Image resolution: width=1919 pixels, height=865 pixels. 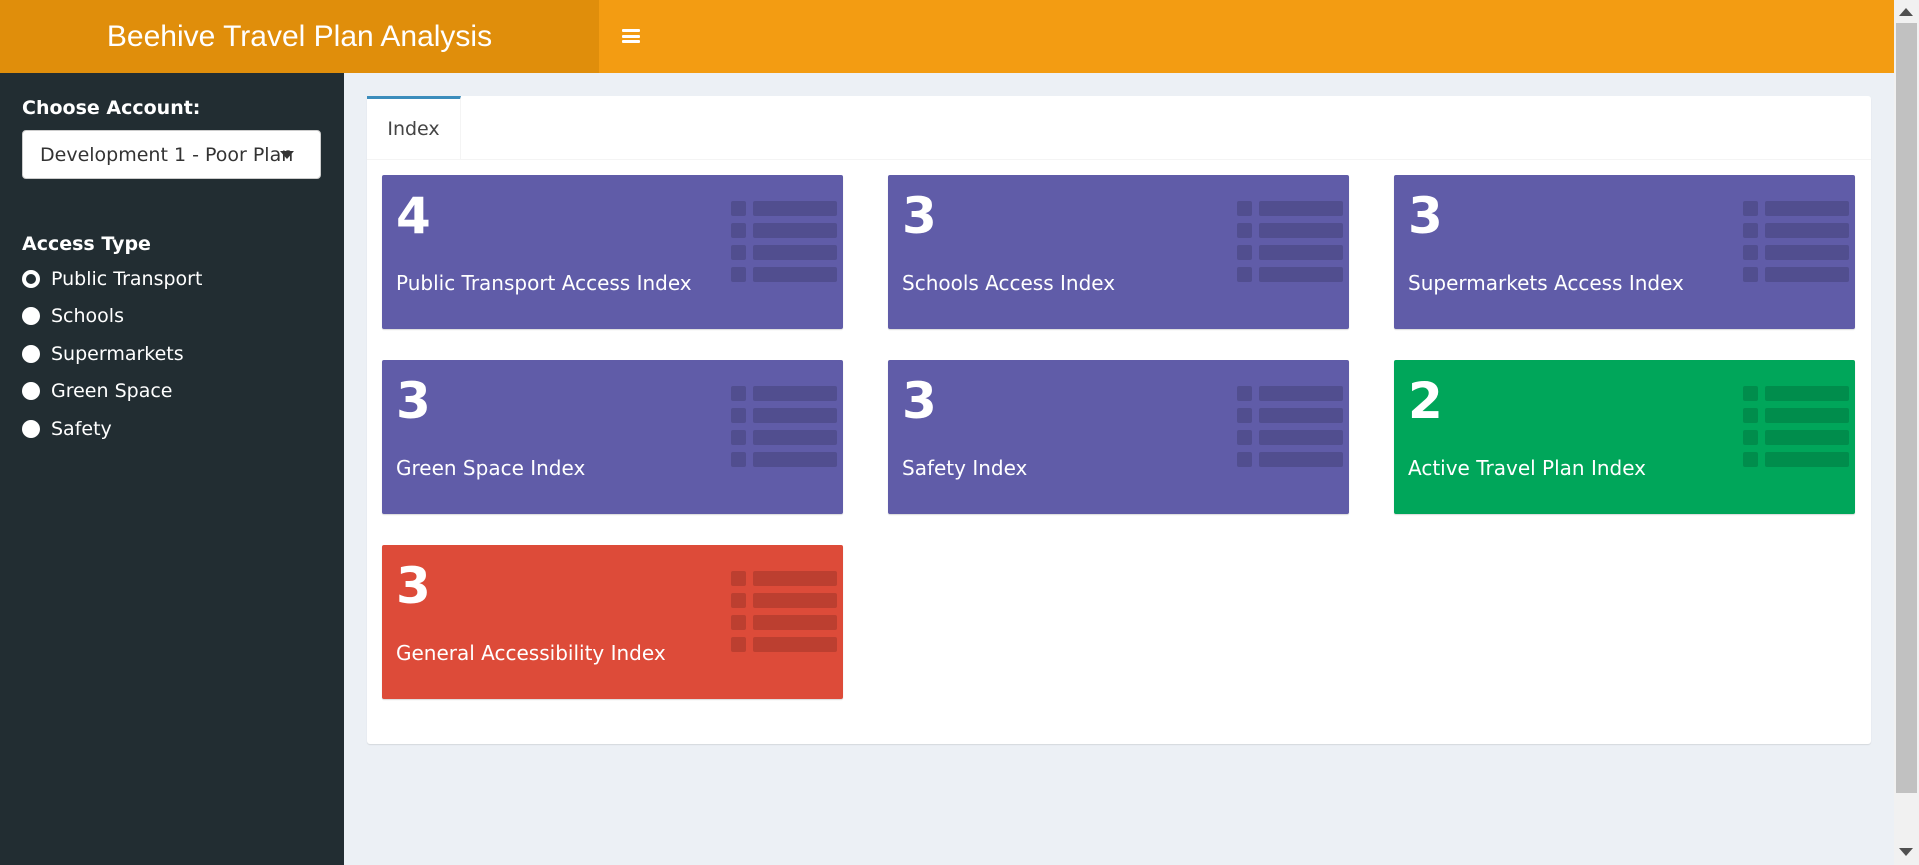 What do you see at coordinates (86, 244) in the screenshot?
I see `access-type-label: Access Type` at bounding box center [86, 244].